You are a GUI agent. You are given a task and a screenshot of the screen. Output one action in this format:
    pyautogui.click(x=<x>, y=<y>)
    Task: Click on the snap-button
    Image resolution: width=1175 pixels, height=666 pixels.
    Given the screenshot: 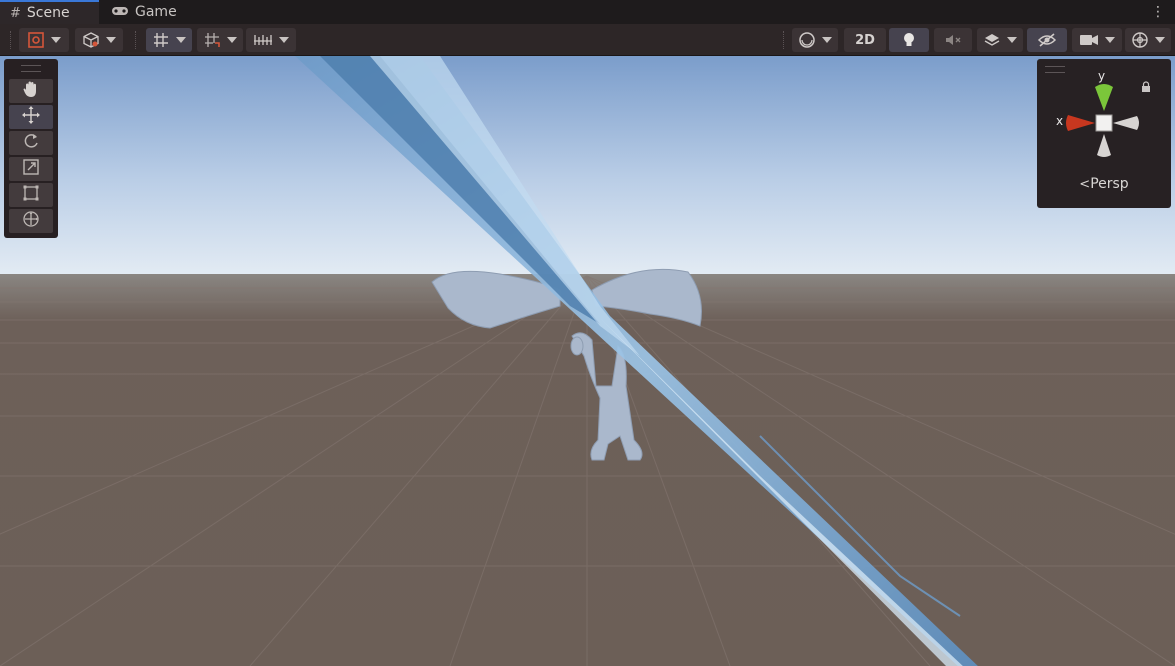 What is the action you would take?
    pyautogui.click(x=220, y=40)
    